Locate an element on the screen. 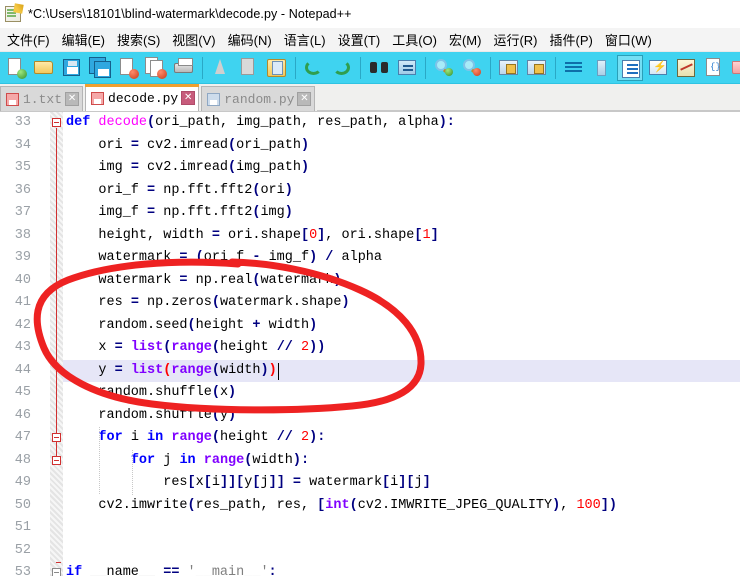 The height and width of the screenshot is (576, 740). line-number: 38 is located at coordinates (22, 235).